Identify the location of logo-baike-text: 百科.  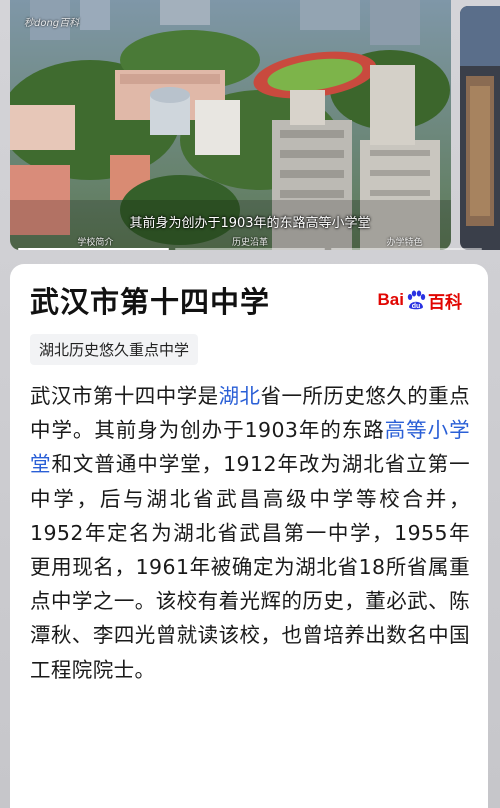
(445, 302).